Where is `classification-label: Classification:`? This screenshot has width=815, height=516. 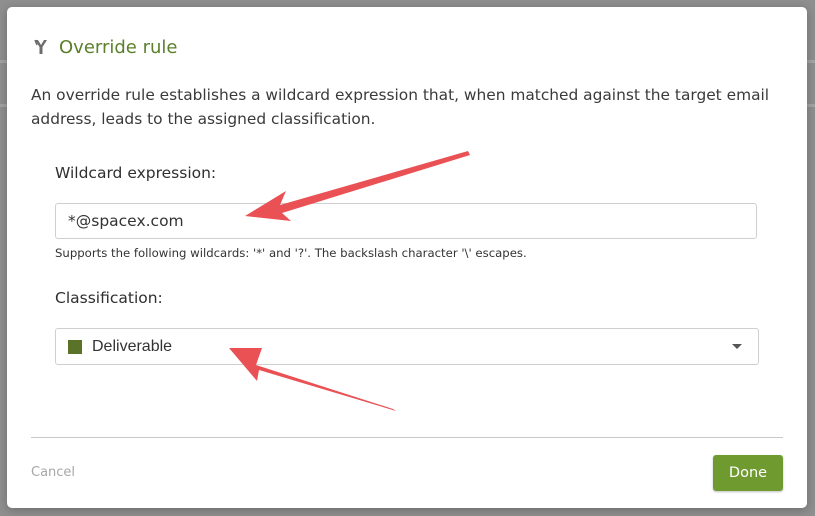
classification-label: Classification: is located at coordinates (109, 298).